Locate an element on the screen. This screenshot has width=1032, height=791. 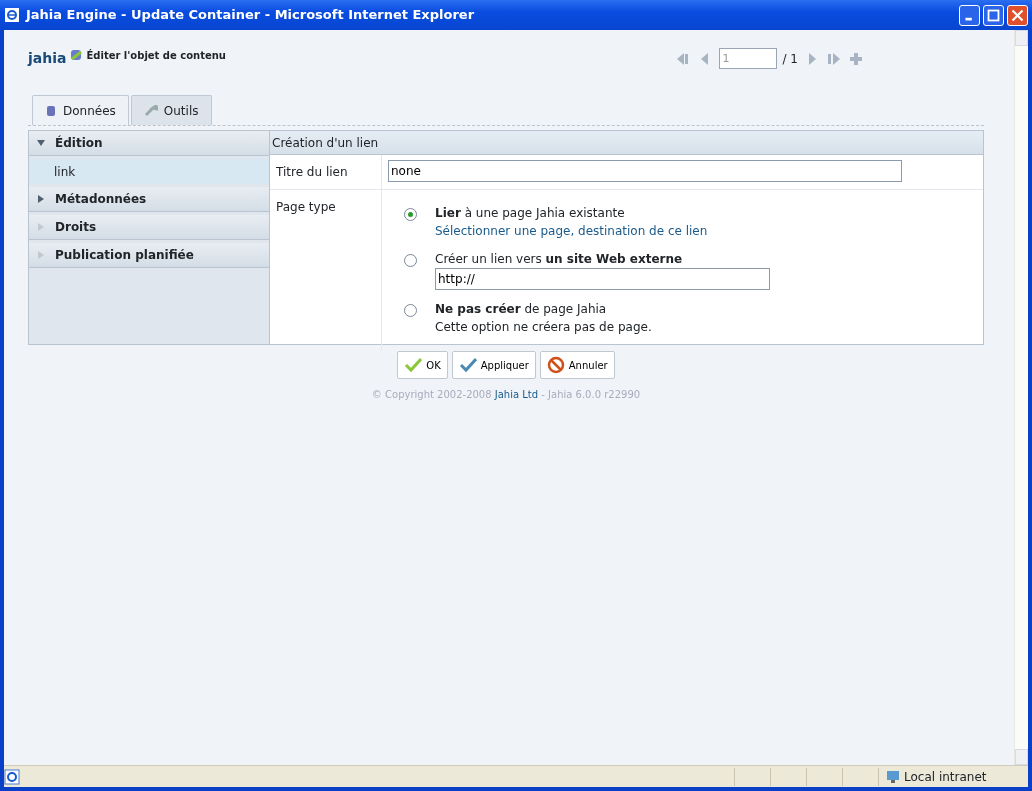
sidebar-section: Édition is located at coordinates (149, 143).